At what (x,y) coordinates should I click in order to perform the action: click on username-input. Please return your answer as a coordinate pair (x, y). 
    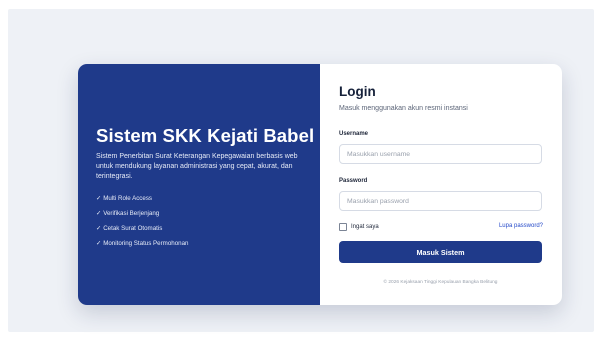
    Looking at the image, I should click on (440, 154).